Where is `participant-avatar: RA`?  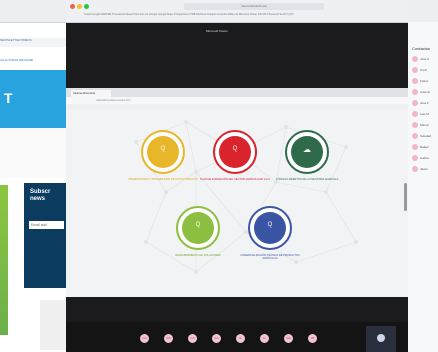
participant-avatar: RA is located at coordinates (216, 338).